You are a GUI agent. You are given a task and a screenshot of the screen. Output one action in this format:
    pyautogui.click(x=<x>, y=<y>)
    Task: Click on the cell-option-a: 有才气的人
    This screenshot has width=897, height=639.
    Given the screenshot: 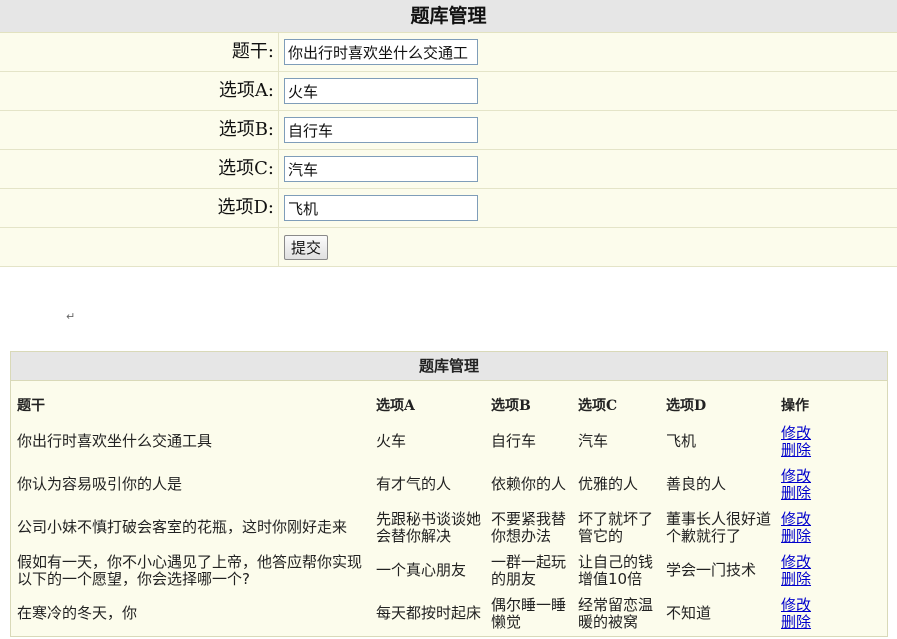 What is the action you would take?
    pyautogui.click(x=414, y=484)
    